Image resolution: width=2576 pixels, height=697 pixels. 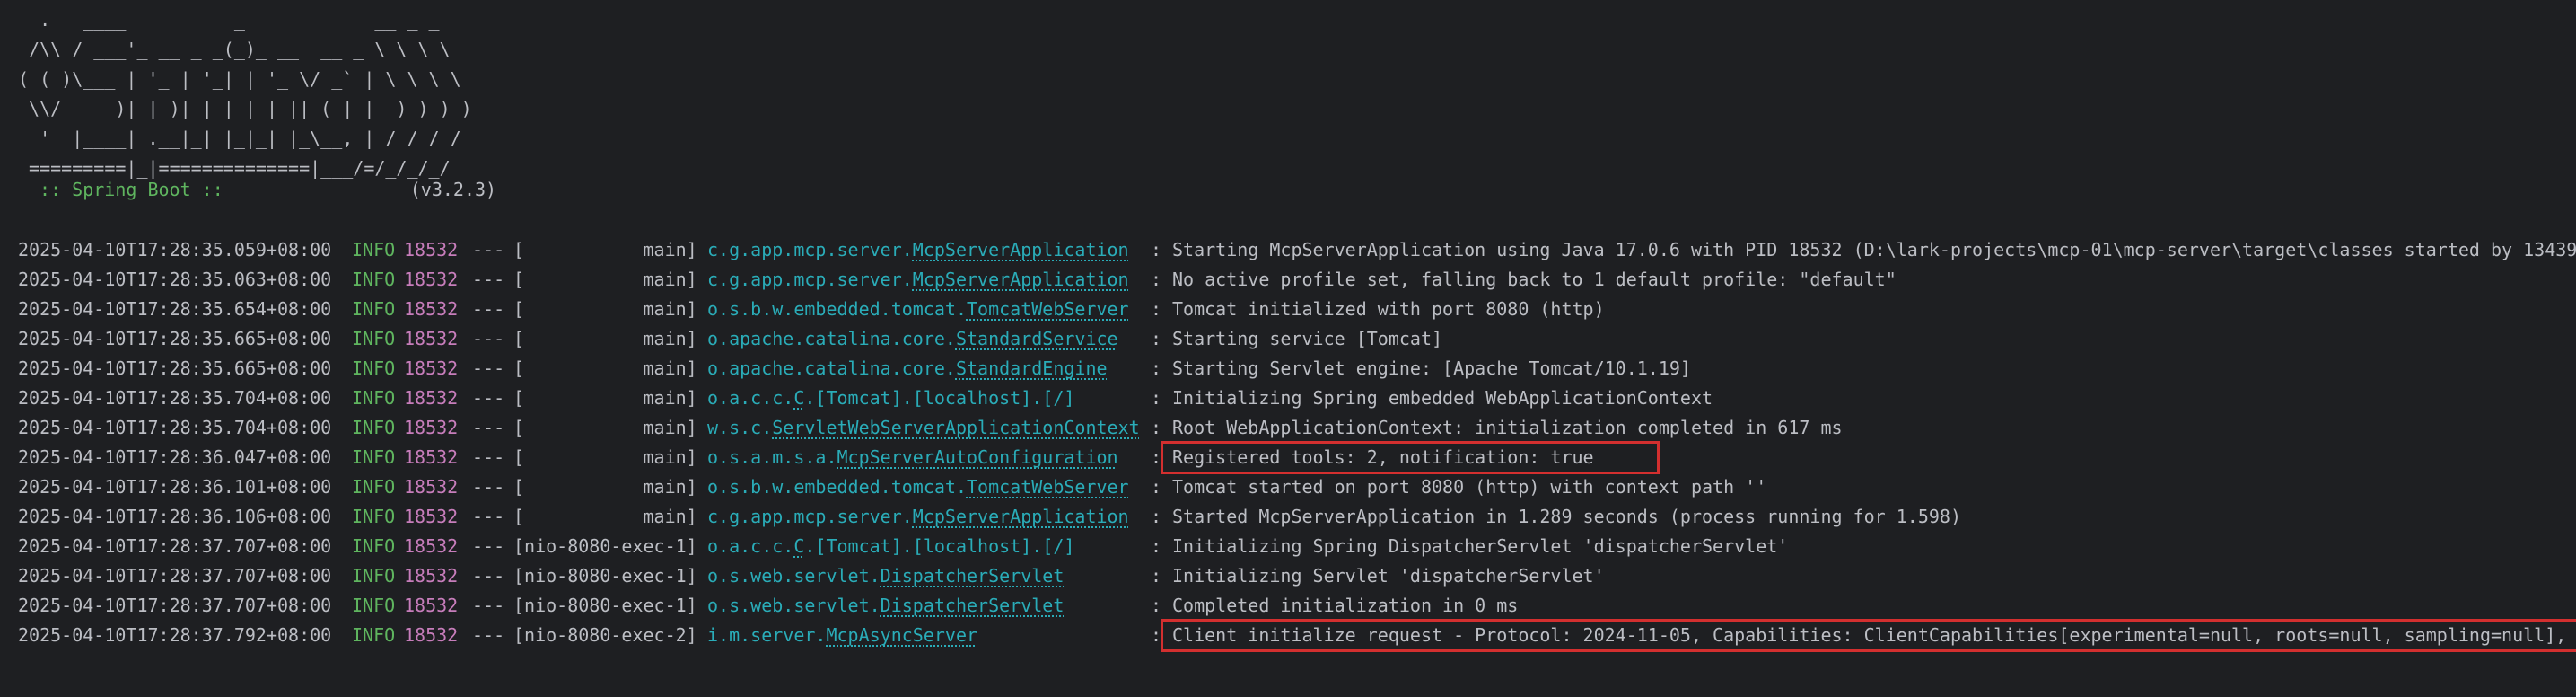 I want to click on log-logger: i.m.server.McpAsyncServer, so click(x=842, y=635).